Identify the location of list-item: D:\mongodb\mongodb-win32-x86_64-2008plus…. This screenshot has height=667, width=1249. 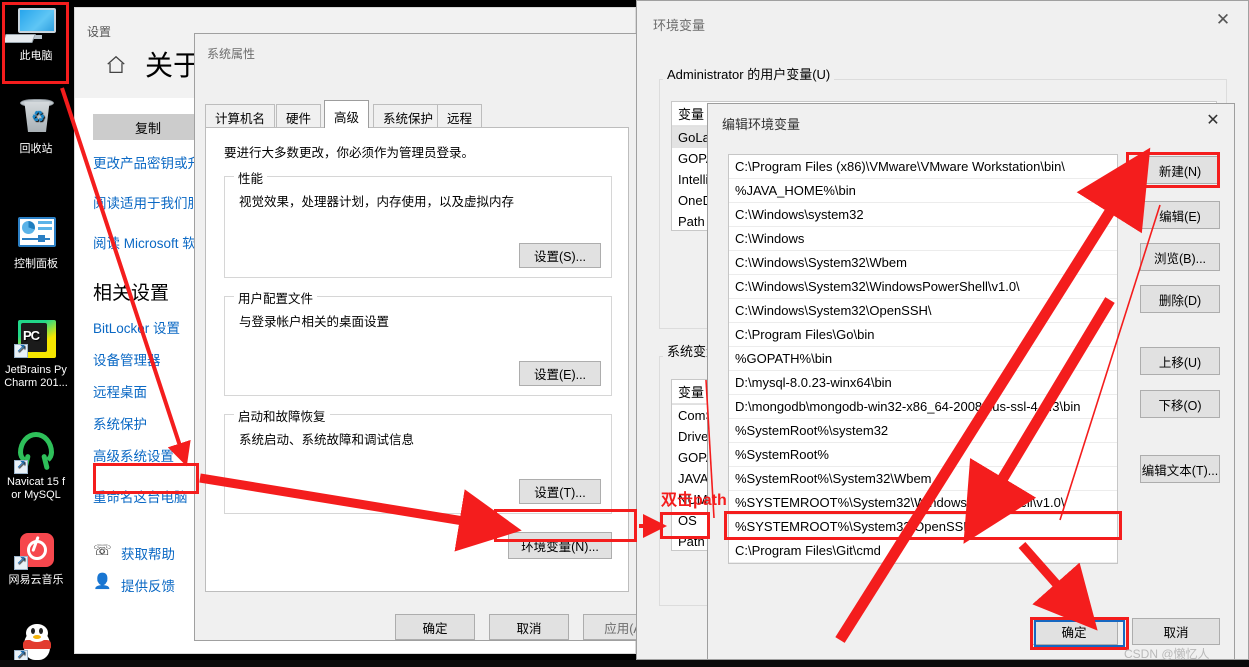
(923, 407).